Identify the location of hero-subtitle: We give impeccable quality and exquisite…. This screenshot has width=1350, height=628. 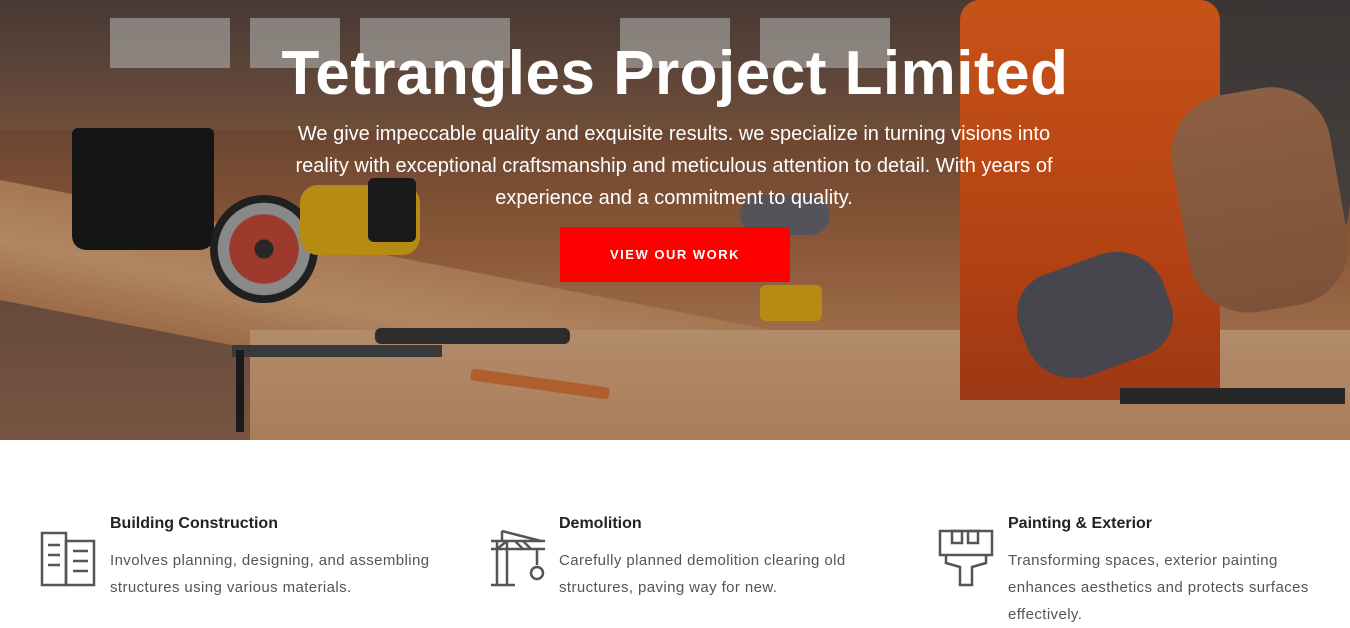
(674, 166).